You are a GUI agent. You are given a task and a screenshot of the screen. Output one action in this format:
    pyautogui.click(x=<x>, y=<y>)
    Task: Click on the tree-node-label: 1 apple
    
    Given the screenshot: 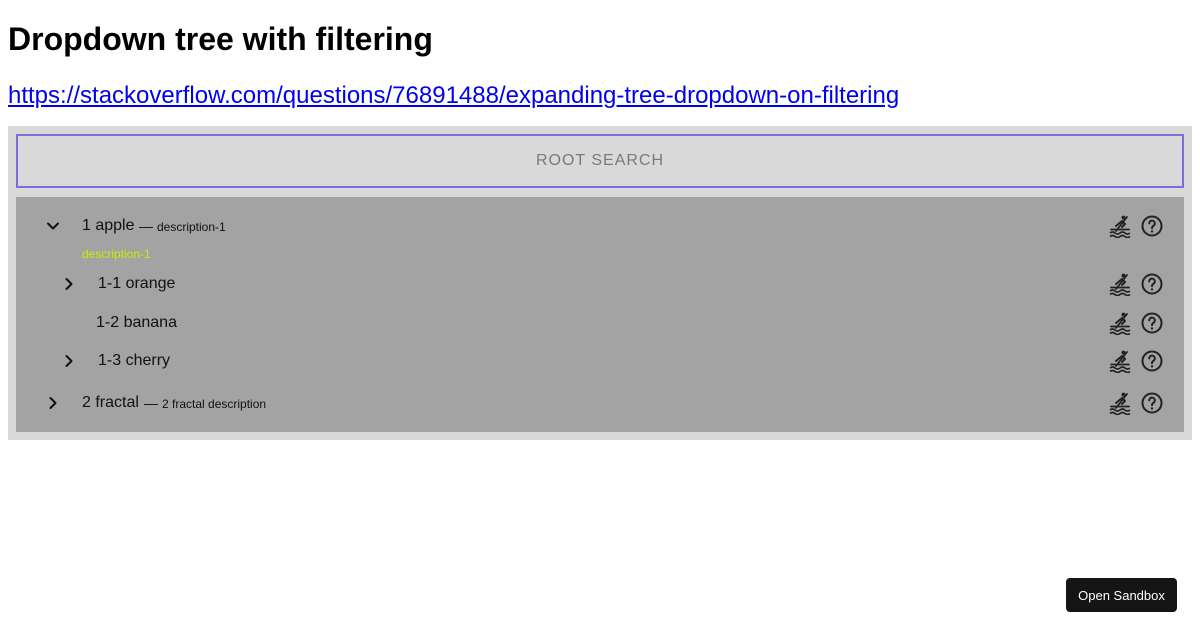 What is the action you would take?
    pyautogui.click(x=108, y=225)
    